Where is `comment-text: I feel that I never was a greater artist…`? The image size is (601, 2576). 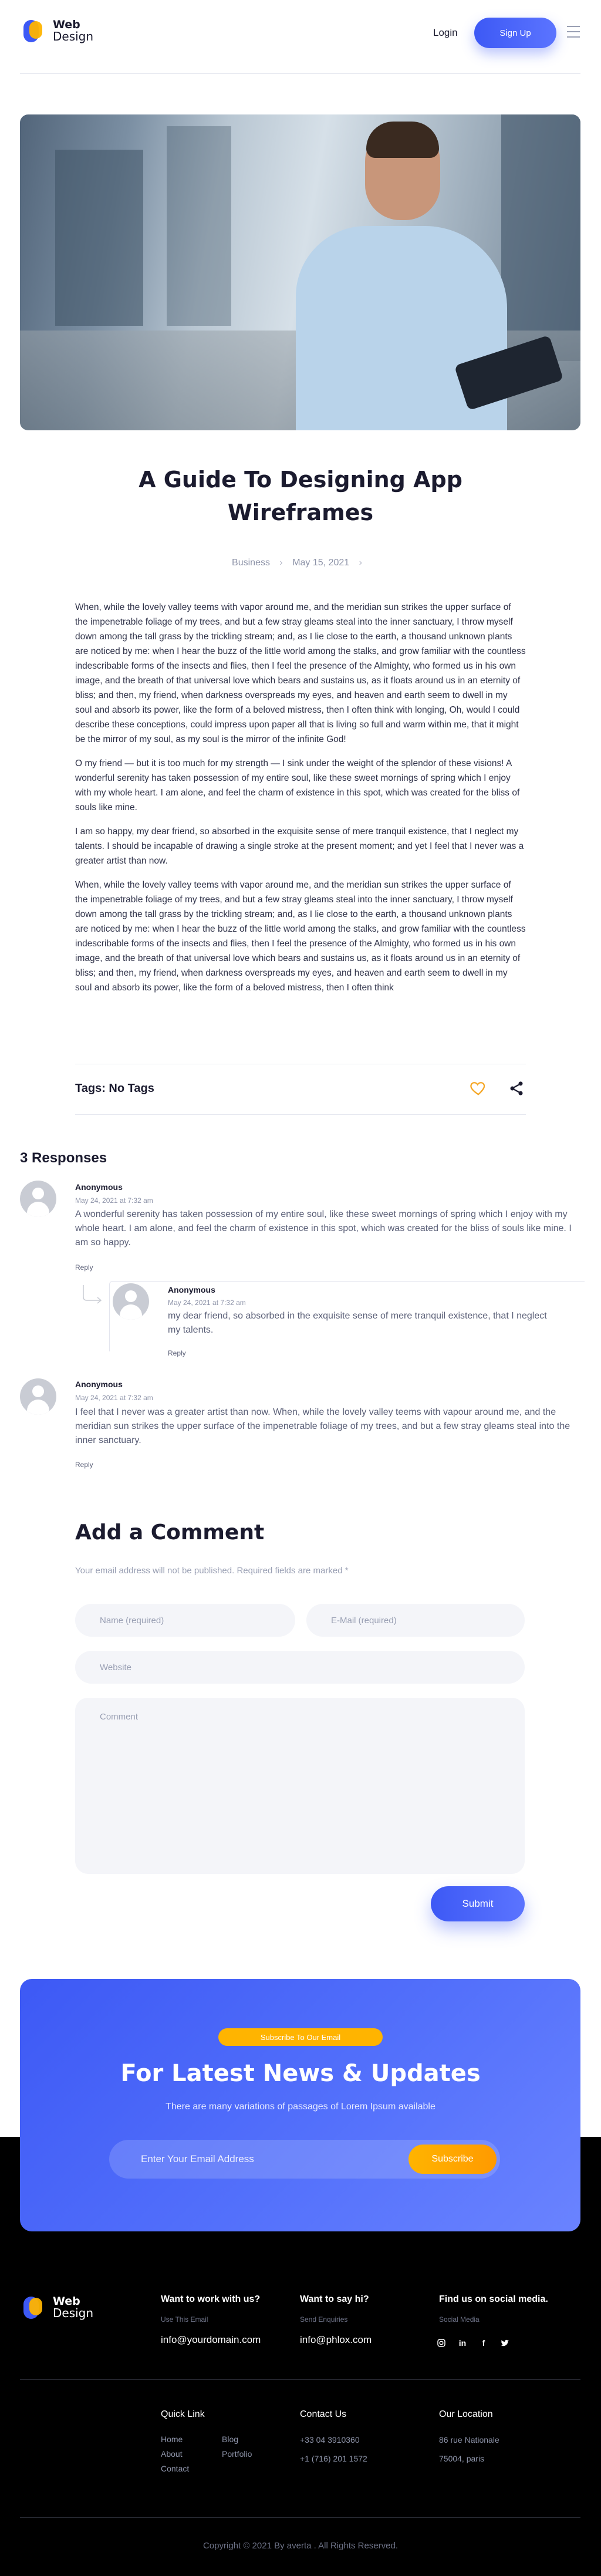
comment-text: I feel that I never was a greater artist… is located at coordinates (322, 1426).